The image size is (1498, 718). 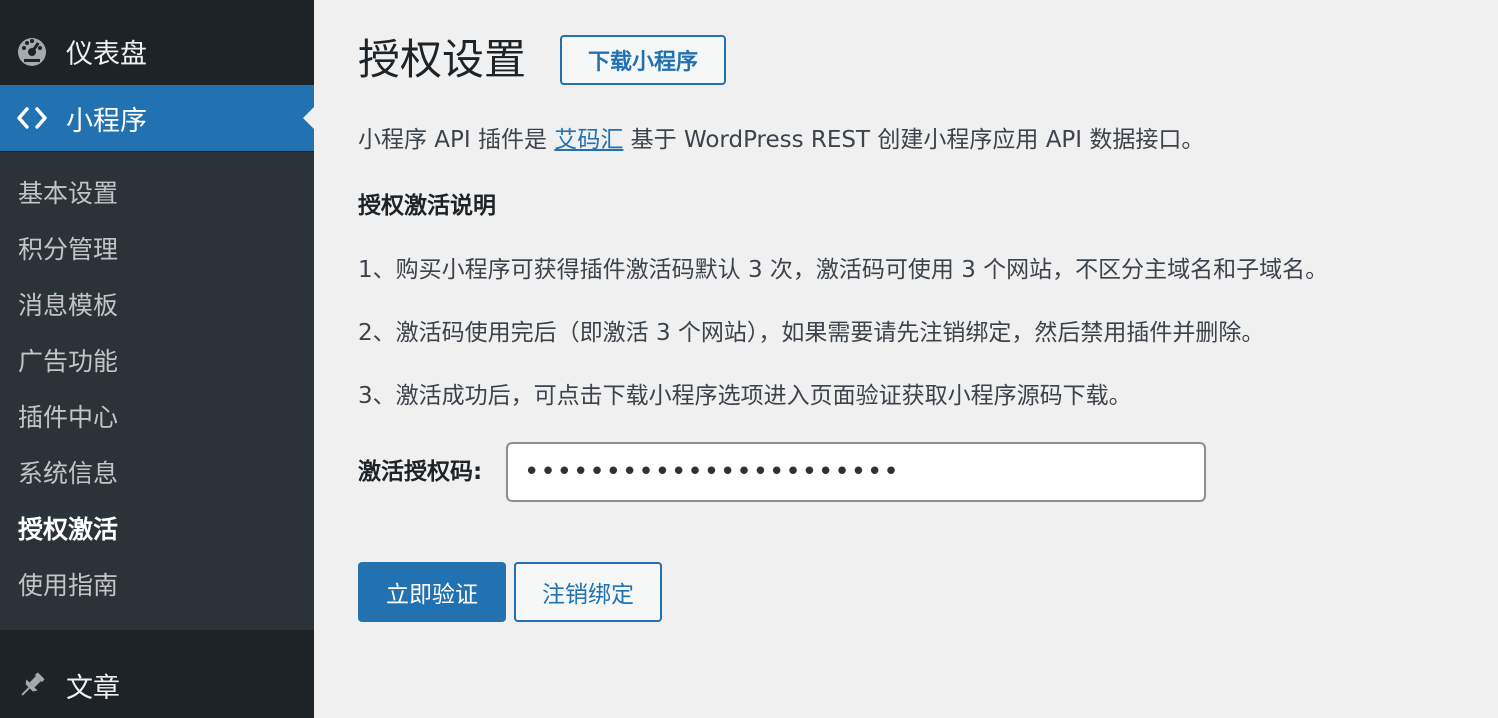 I want to click on miniprogram-submenu: 基本设置 积分管理 消息模板 广告功能 插件中心 系统信息 授权激活 使用指南, so click(x=157, y=391).